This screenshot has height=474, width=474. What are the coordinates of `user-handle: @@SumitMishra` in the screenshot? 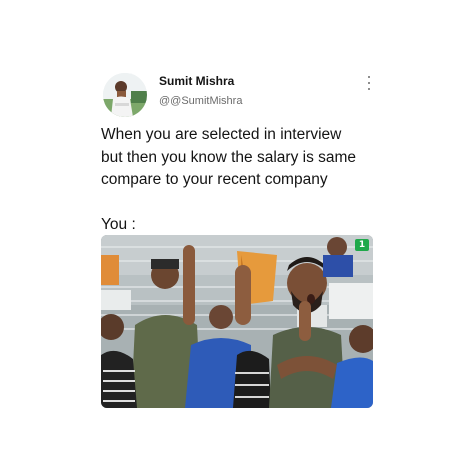 It's located at (200, 101).